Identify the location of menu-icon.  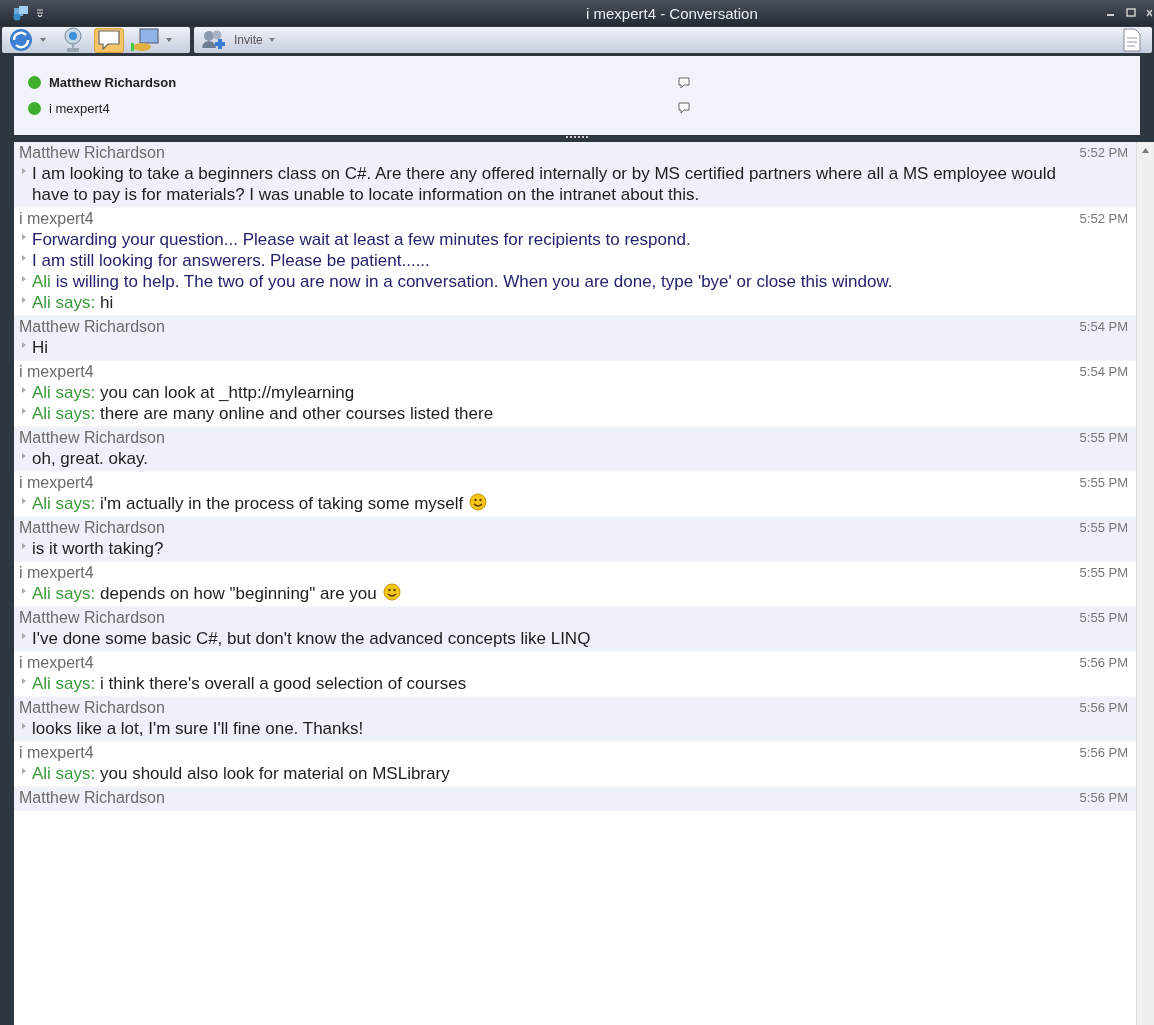
(40, 13).